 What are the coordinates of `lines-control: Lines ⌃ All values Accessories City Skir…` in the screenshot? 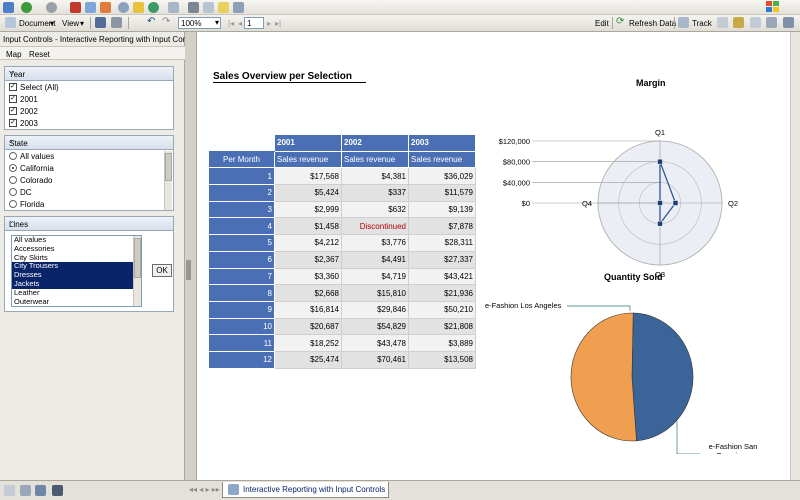 It's located at (89, 264).